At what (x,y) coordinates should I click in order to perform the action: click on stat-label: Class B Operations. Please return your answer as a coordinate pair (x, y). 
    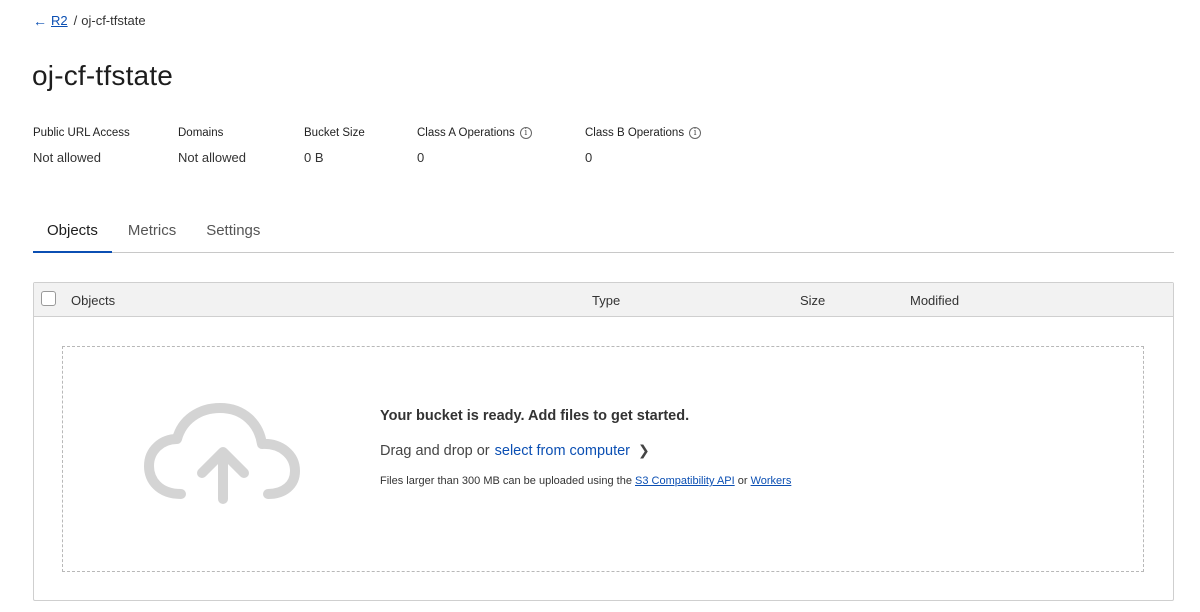
    Looking at the image, I should click on (635, 133).